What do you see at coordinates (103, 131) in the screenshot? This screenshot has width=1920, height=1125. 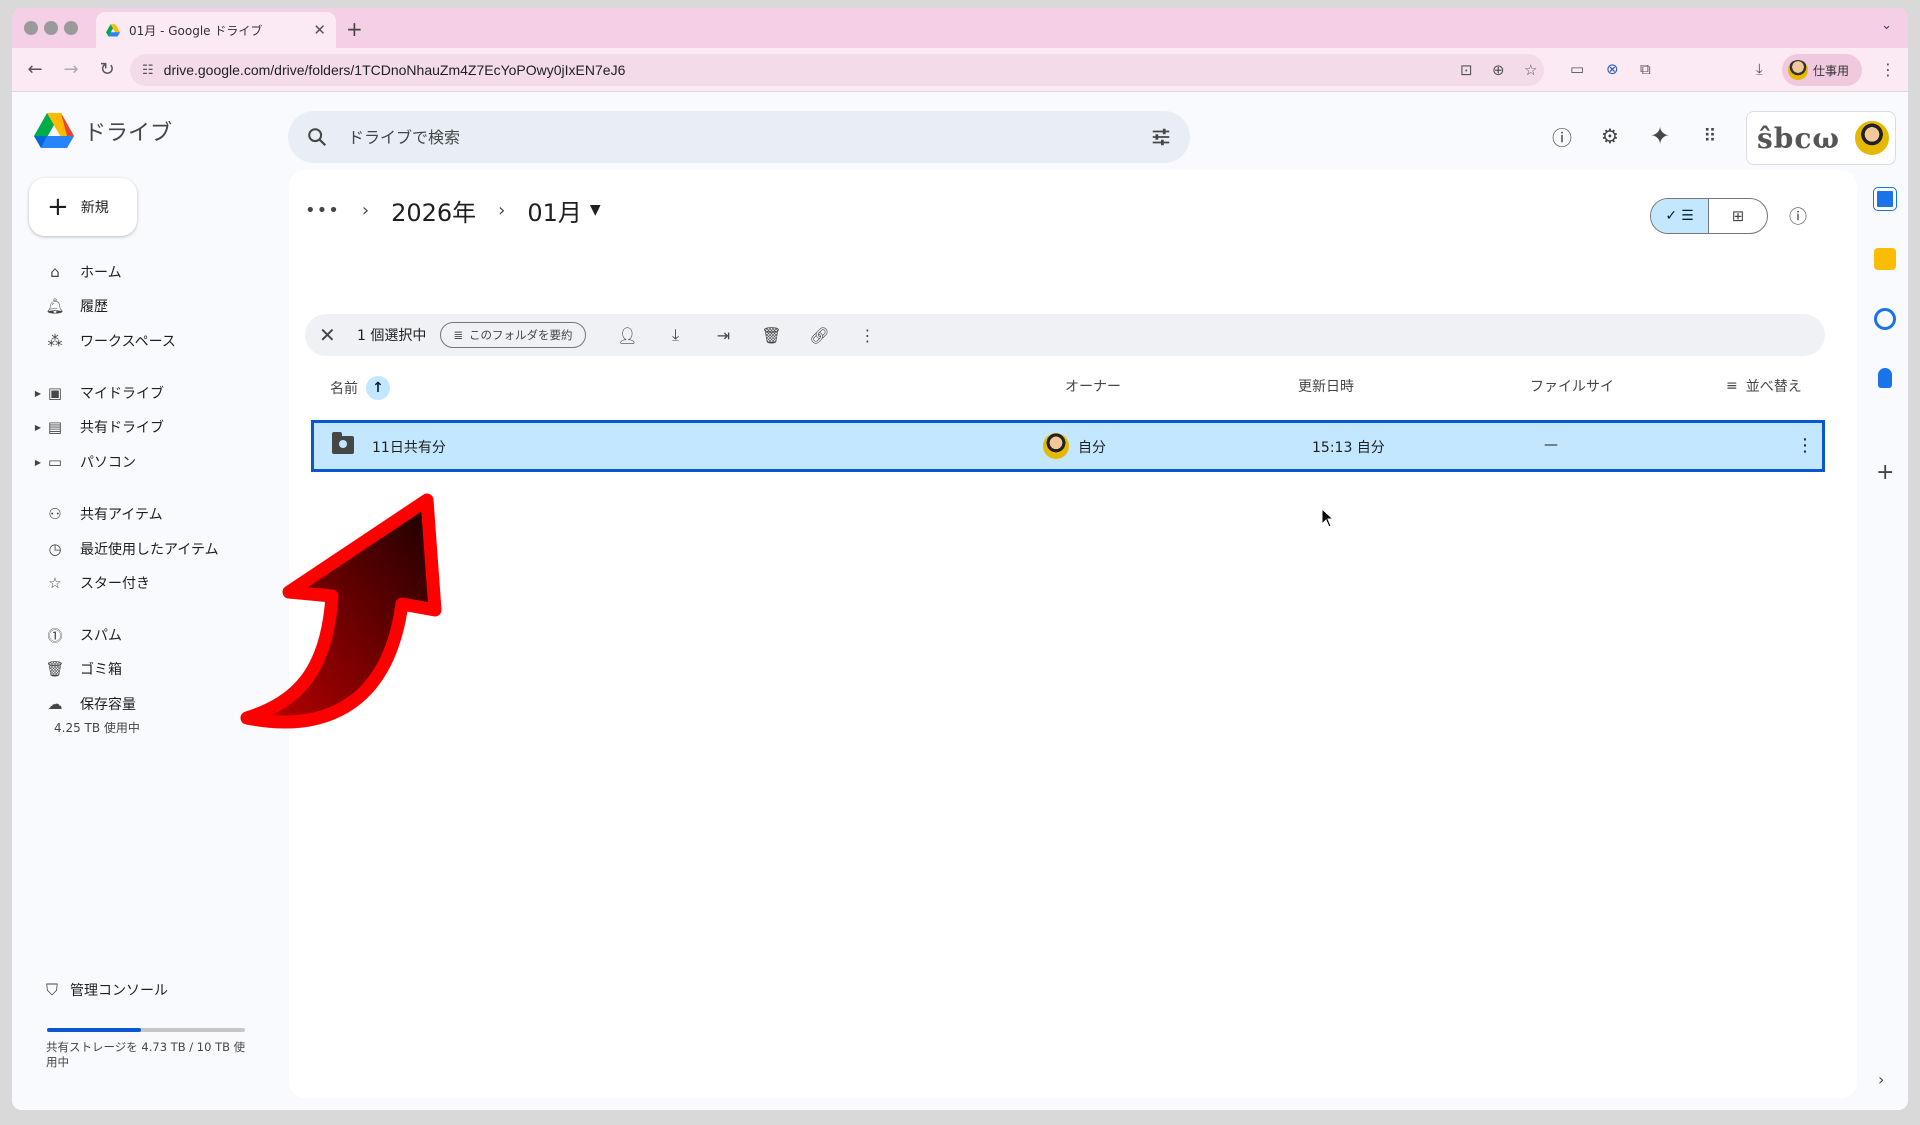 I see `drive-logo: ドライブ` at bounding box center [103, 131].